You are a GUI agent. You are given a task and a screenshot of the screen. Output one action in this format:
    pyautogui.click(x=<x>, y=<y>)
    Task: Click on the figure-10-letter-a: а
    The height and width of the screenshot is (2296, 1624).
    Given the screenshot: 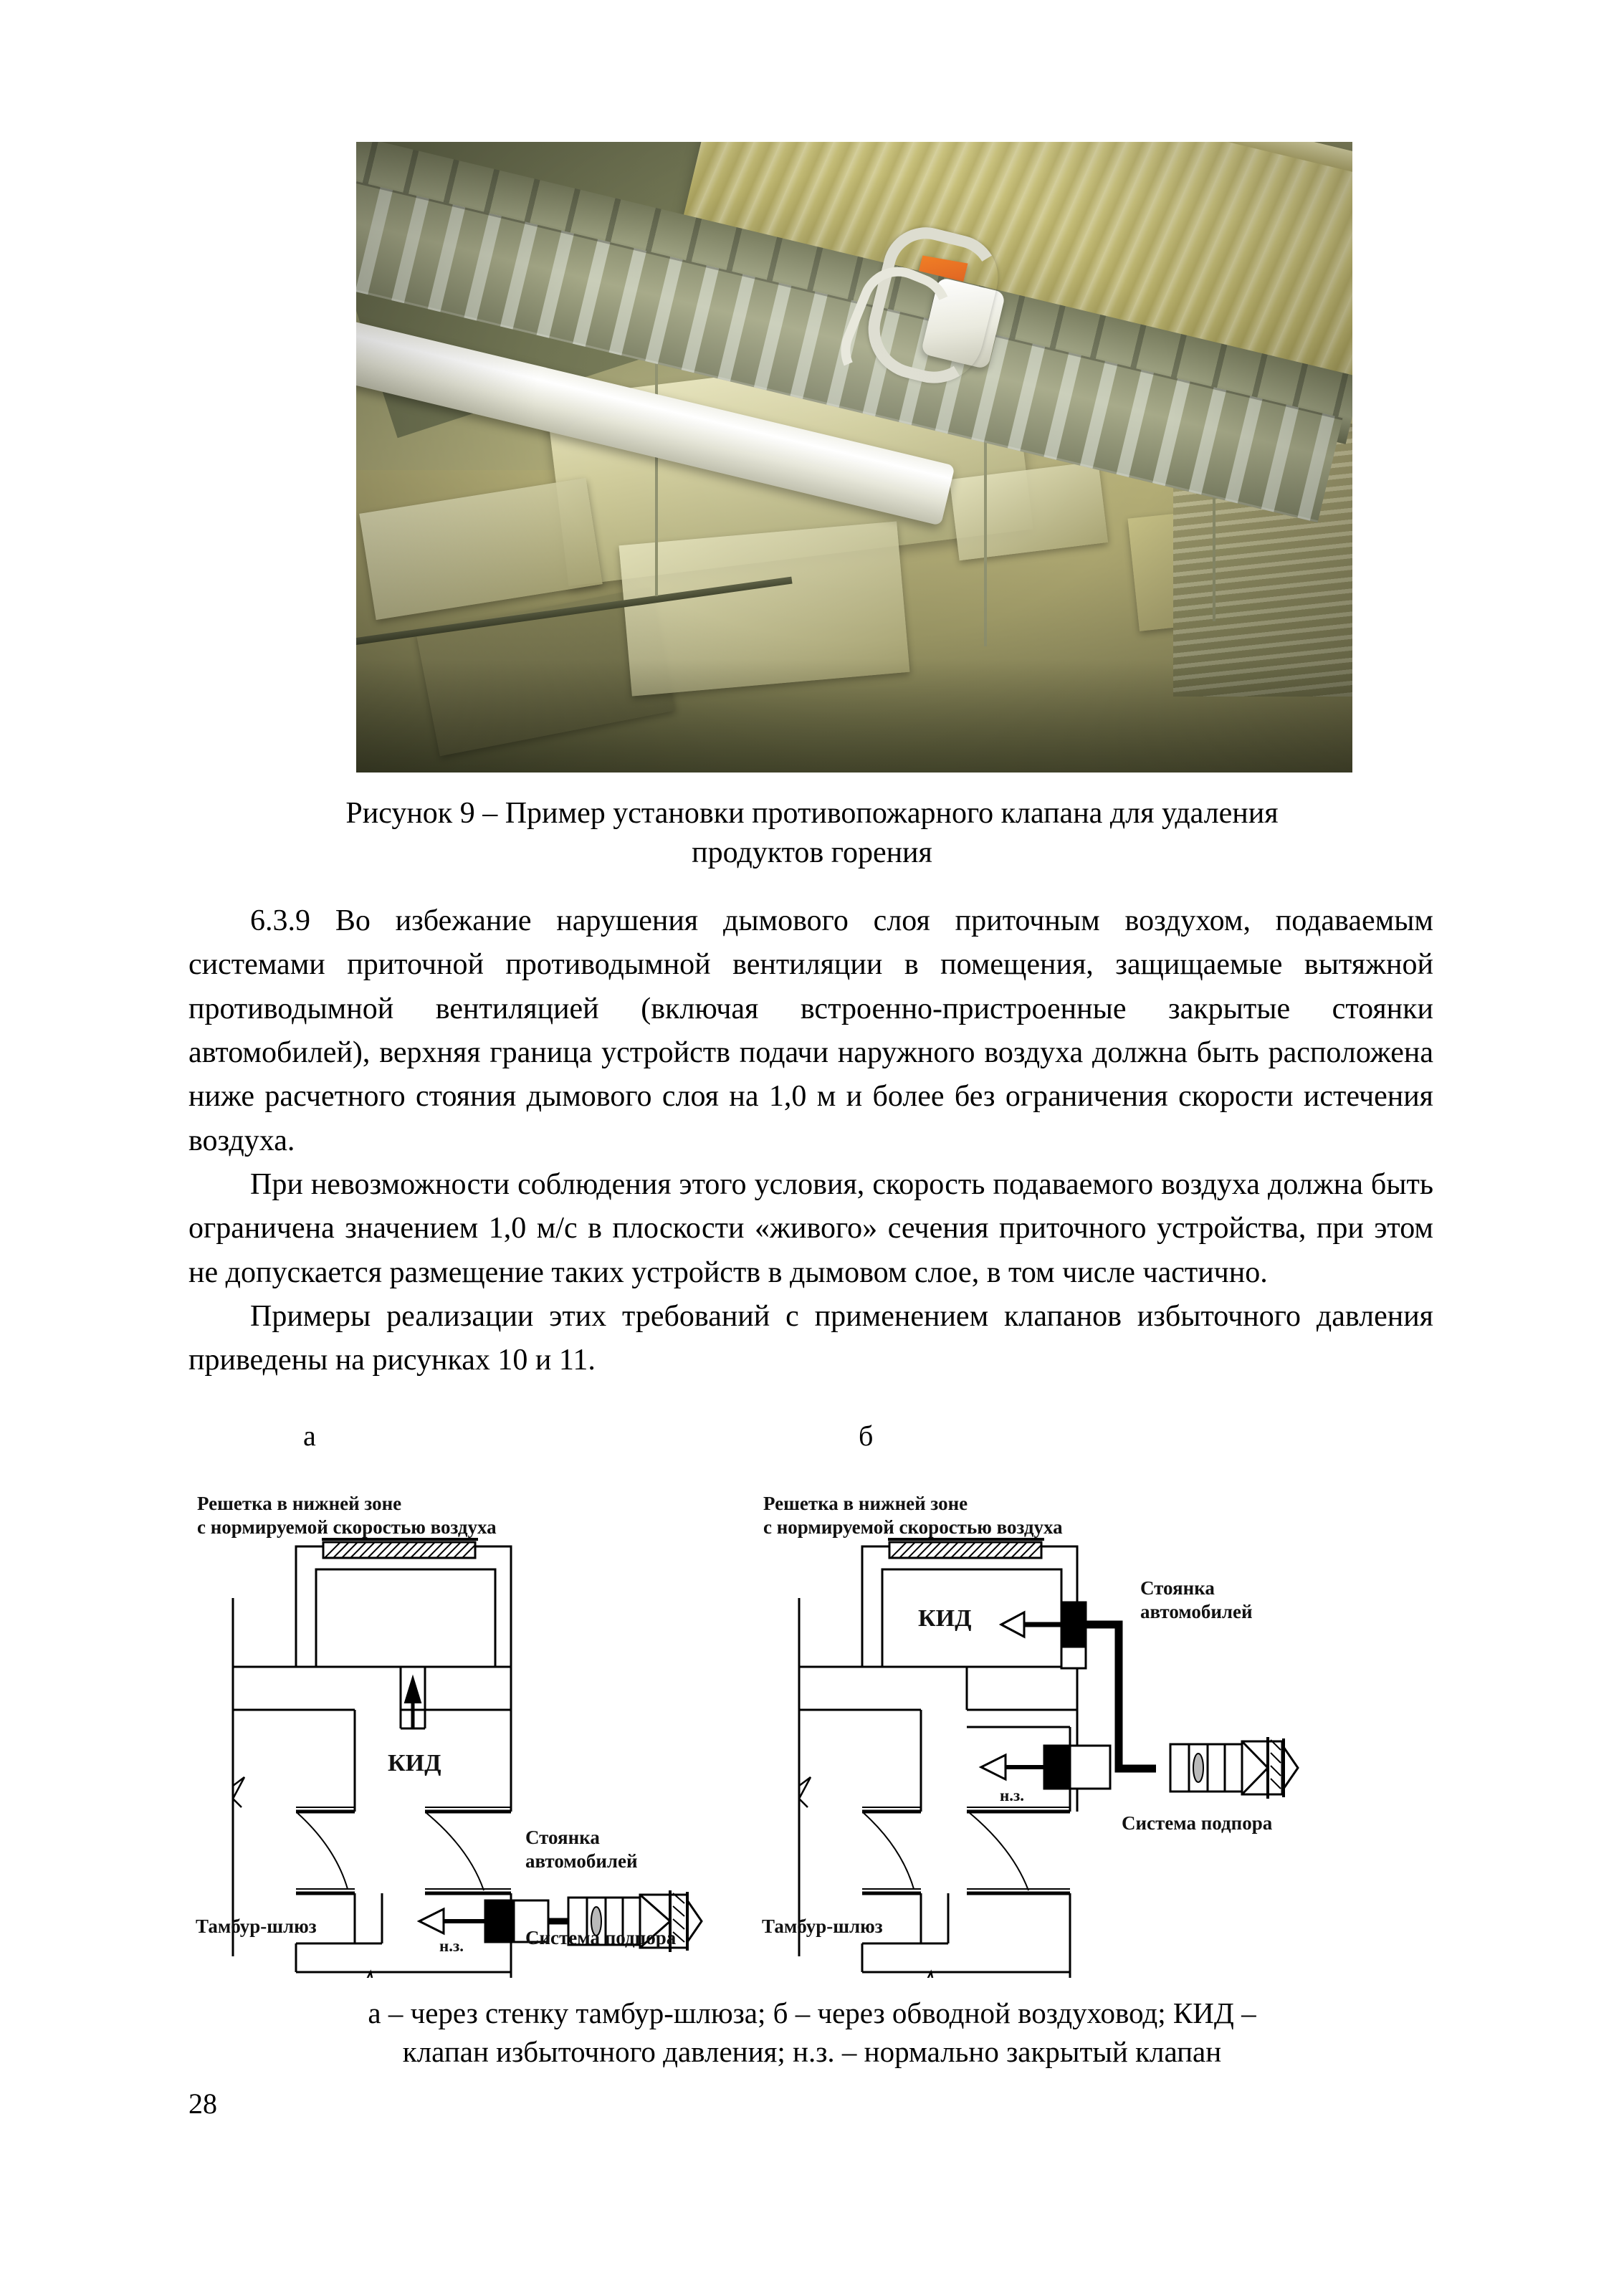 What is the action you would take?
    pyautogui.click(x=310, y=1436)
    